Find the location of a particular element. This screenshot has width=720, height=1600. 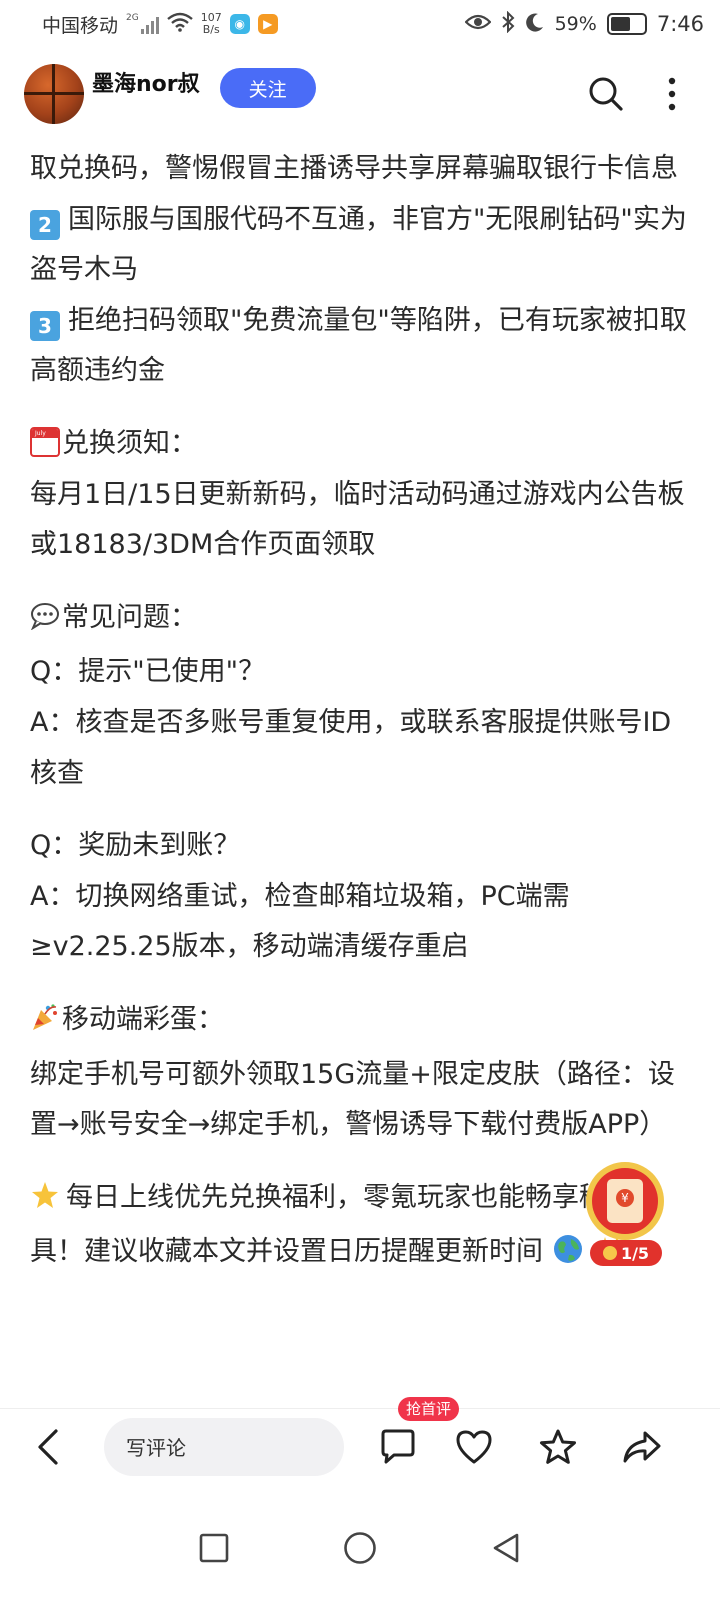

favorite-button is located at coordinates (558, 1447).